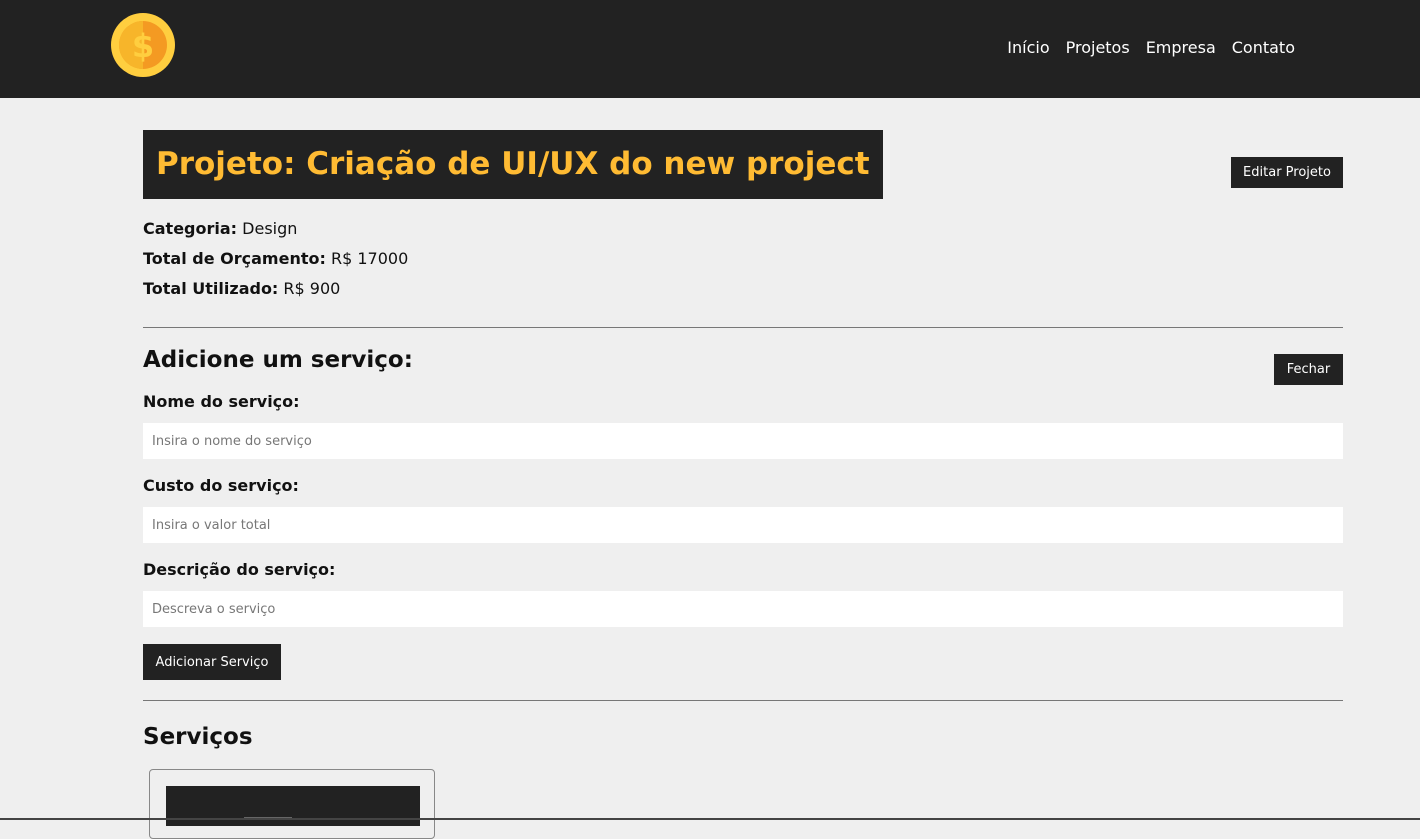  What do you see at coordinates (743, 289) in the screenshot?
I see `used-row: Total Utilizado: R$ 900` at bounding box center [743, 289].